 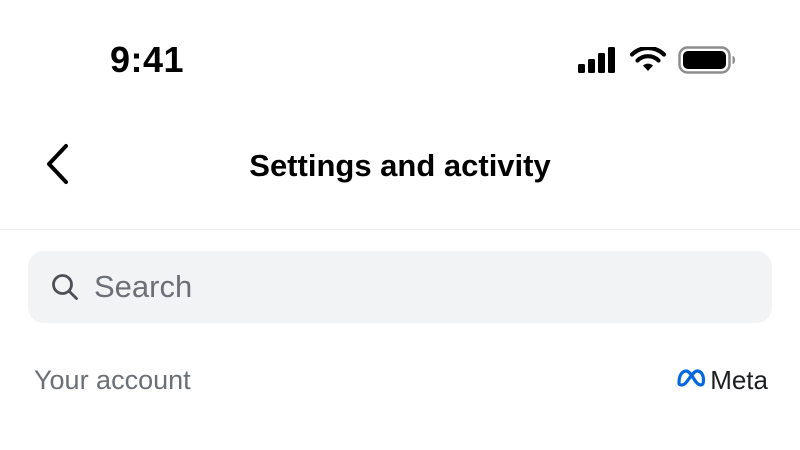 What do you see at coordinates (112, 379) in the screenshot?
I see `section-title: Your account` at bounding box center [112, 379].